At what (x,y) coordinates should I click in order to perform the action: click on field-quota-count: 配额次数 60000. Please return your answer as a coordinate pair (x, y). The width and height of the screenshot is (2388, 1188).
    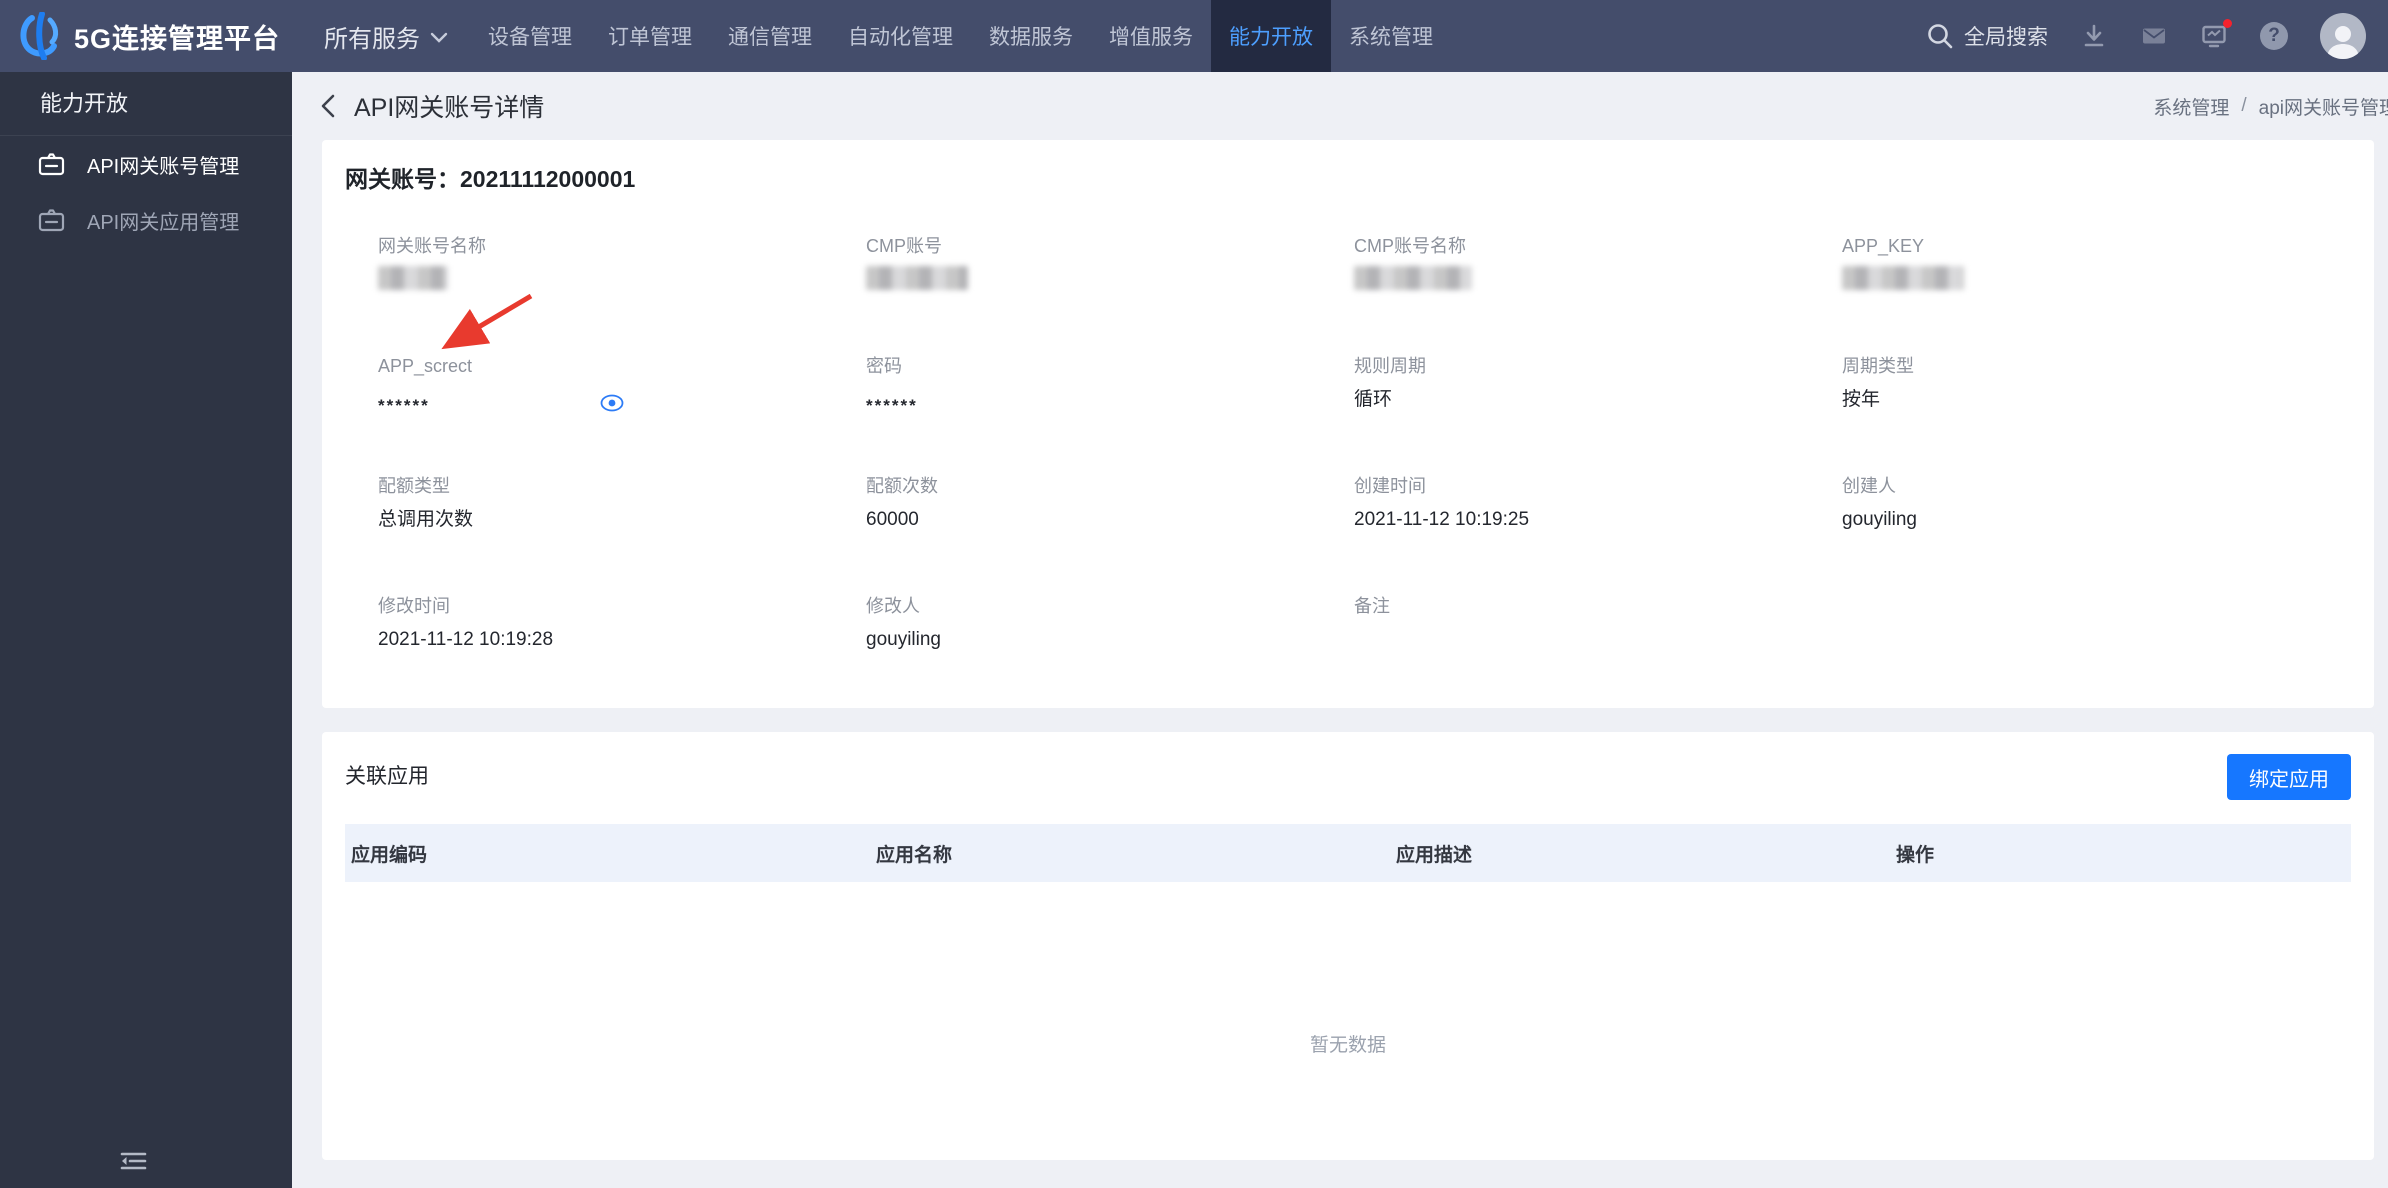
    Looking at the image, I should click on (902, 503).